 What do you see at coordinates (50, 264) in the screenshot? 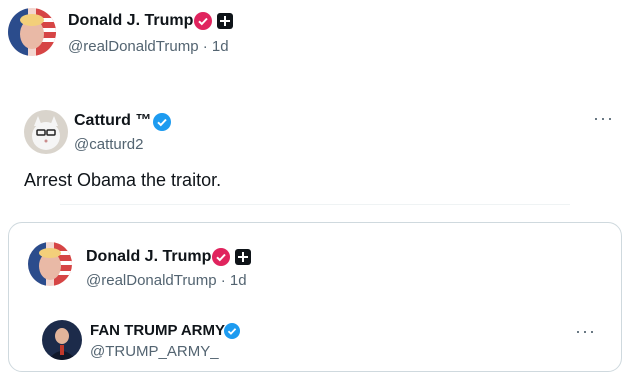
I see `avatar-trump-nested` at bounding box center [50, 264].